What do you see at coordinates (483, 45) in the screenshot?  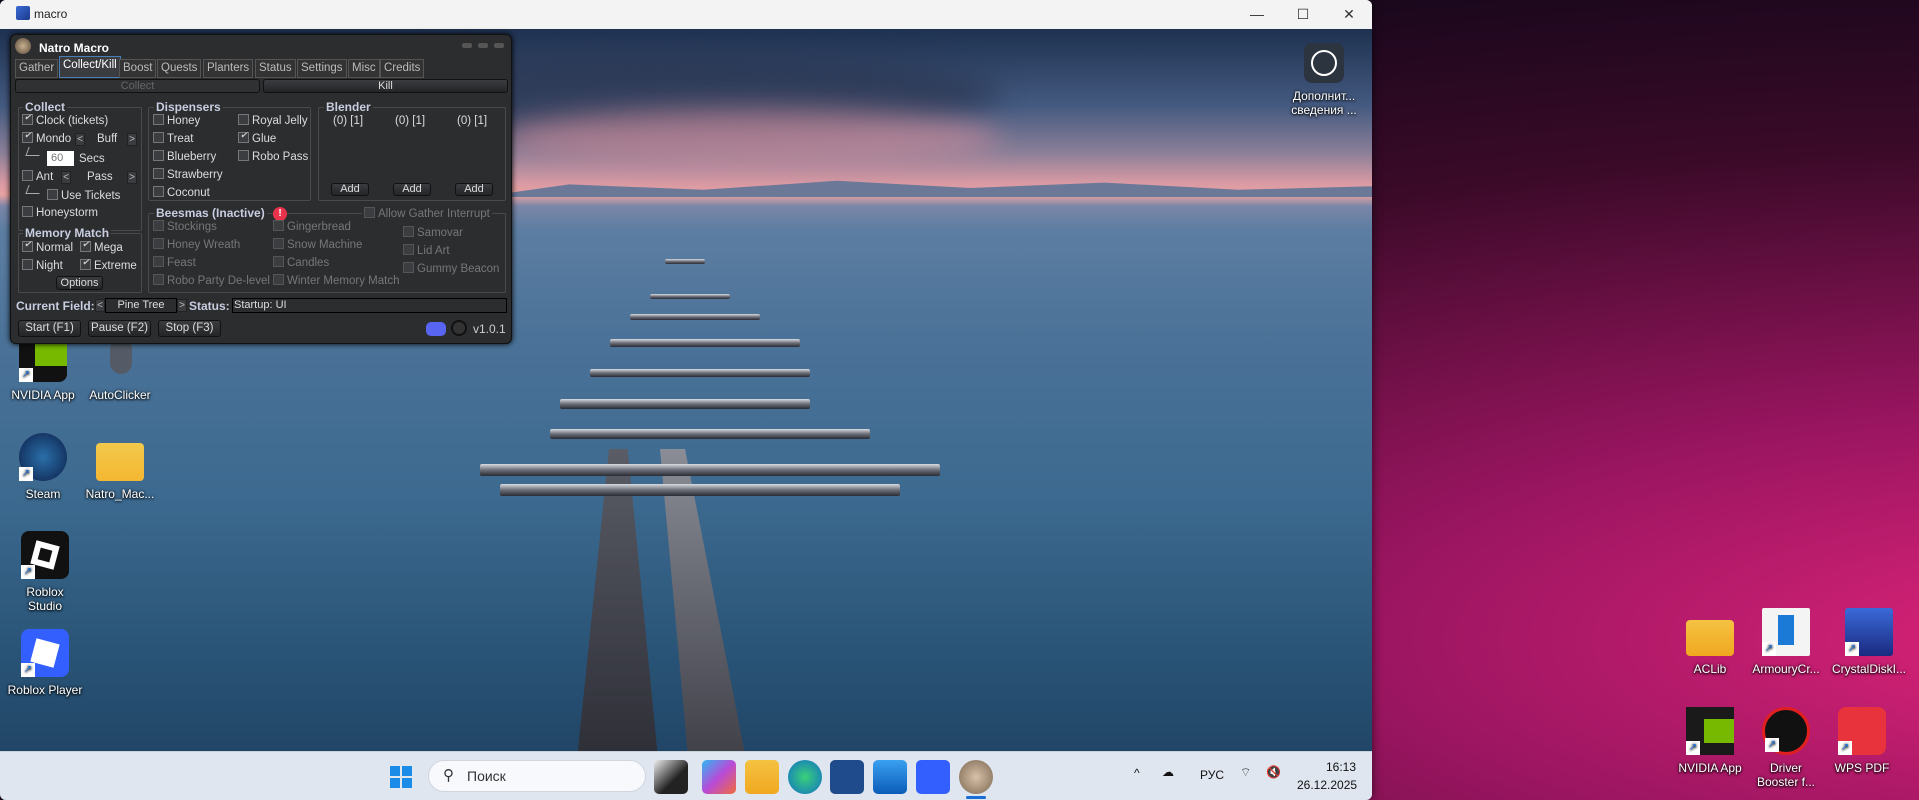 I see `natro-maximize-button` at bounding box center [483, 45].